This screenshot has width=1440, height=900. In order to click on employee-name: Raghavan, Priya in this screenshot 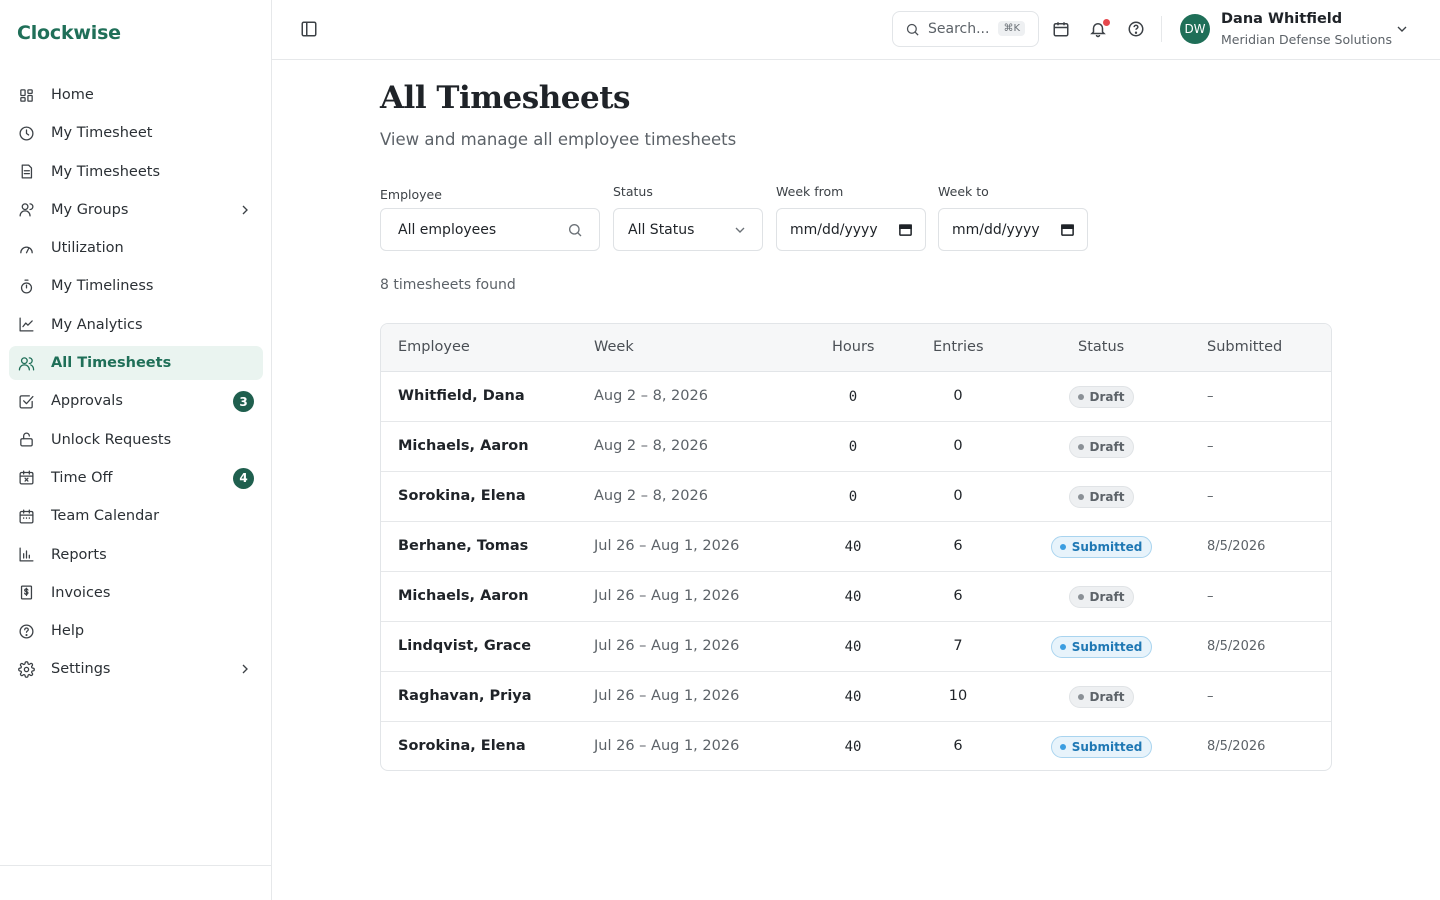, I will do `click(465, 696)`.